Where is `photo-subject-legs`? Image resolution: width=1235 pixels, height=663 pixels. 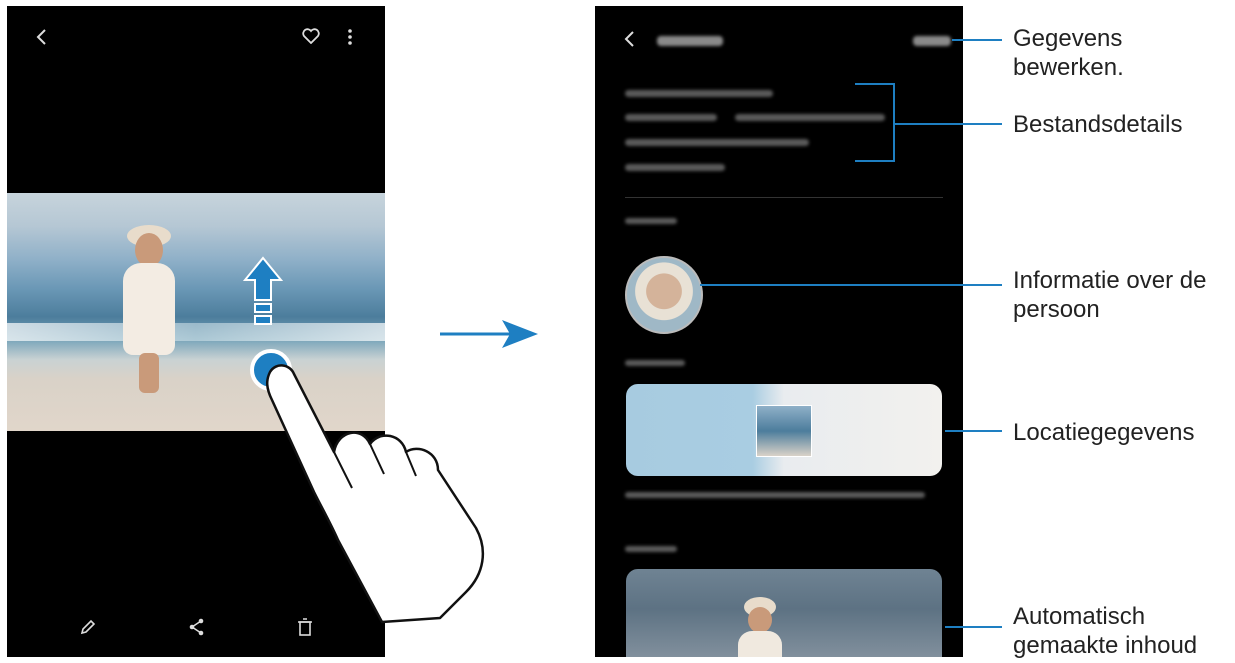
photo-subject-legs is located at coordinates (149, 373).